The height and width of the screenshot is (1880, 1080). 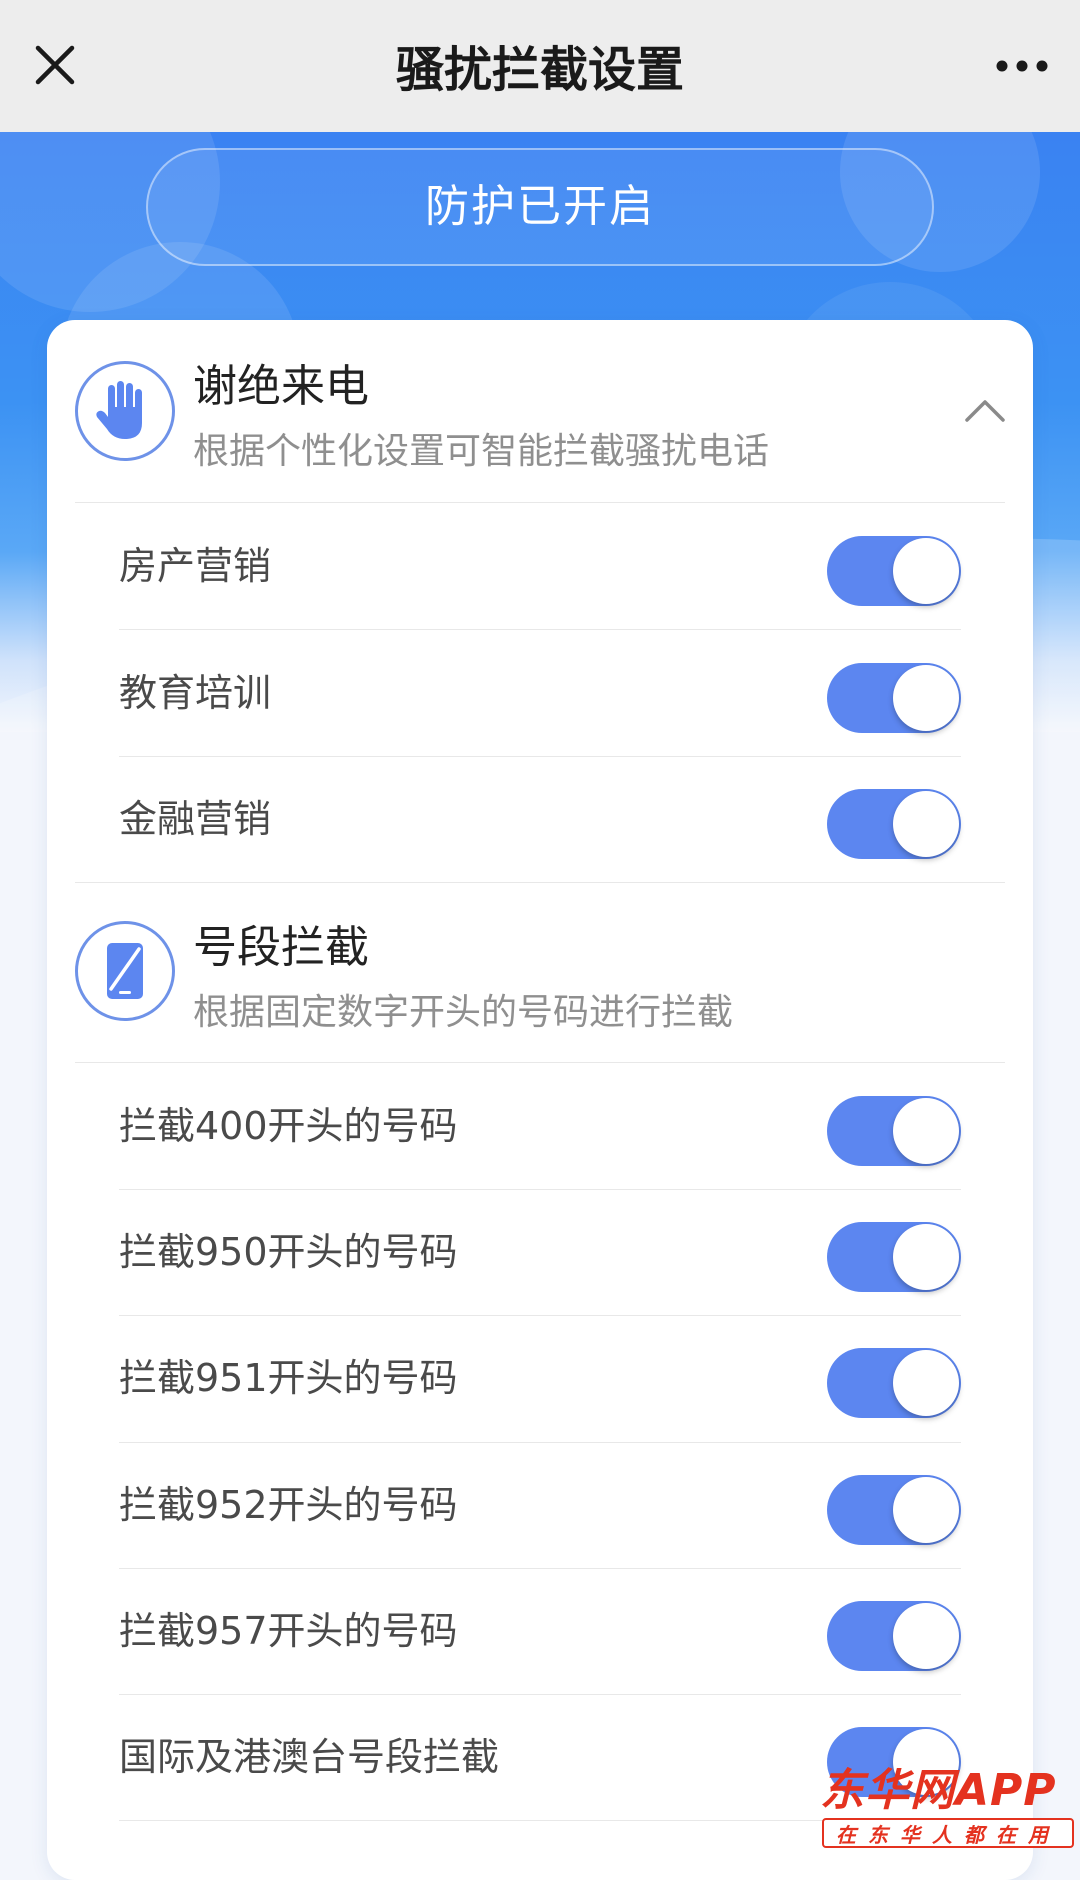 I want to click on item-label: 房产营销, so click(x=195, y=566).